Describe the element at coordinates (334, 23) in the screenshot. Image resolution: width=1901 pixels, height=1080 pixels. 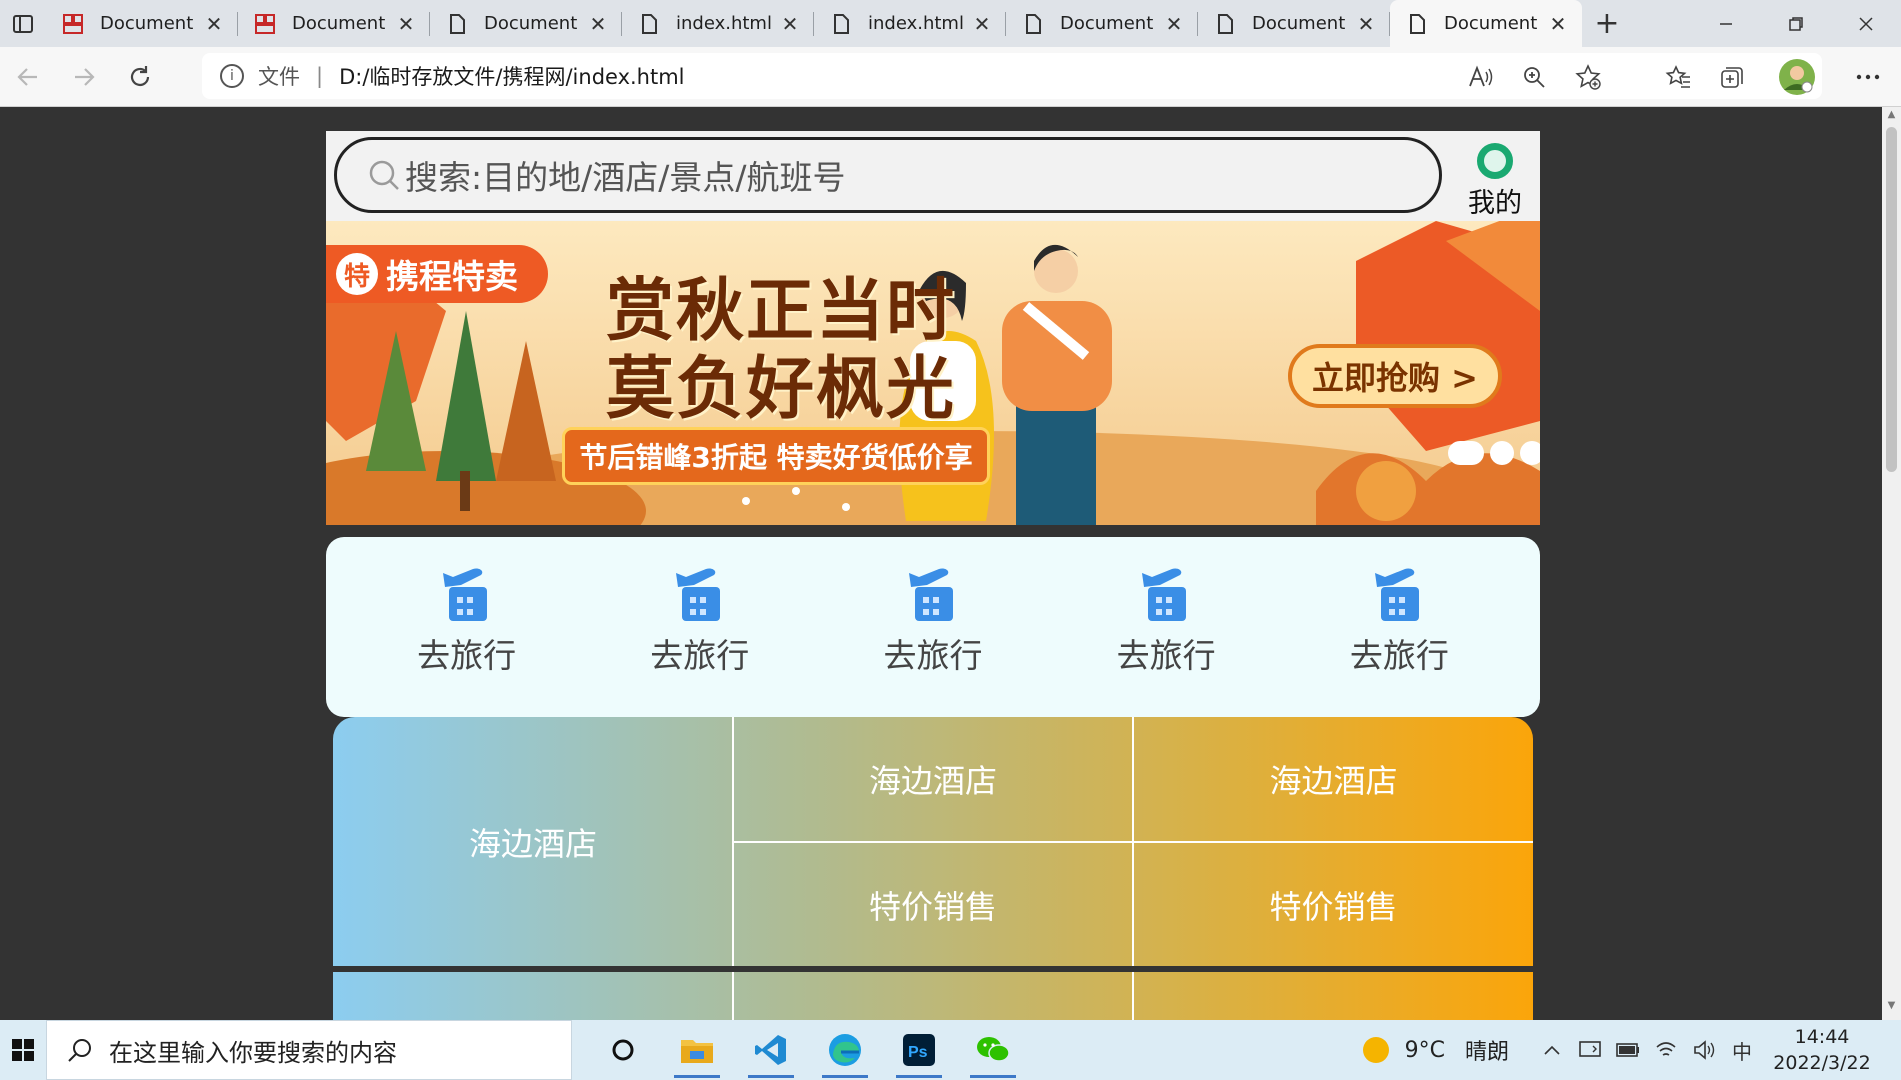
I see `browser-tab-2: Document ✕` at that location.